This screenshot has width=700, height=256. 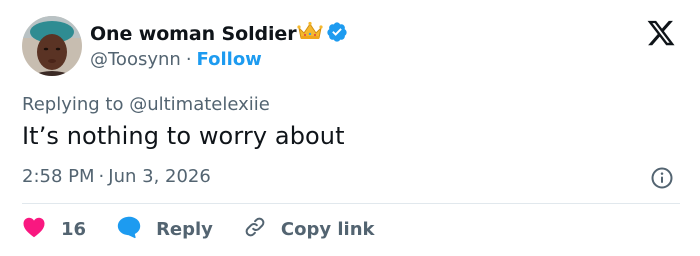 I want to click on tweet-date: Jun 3, 2026, so click(x=159, y=176).